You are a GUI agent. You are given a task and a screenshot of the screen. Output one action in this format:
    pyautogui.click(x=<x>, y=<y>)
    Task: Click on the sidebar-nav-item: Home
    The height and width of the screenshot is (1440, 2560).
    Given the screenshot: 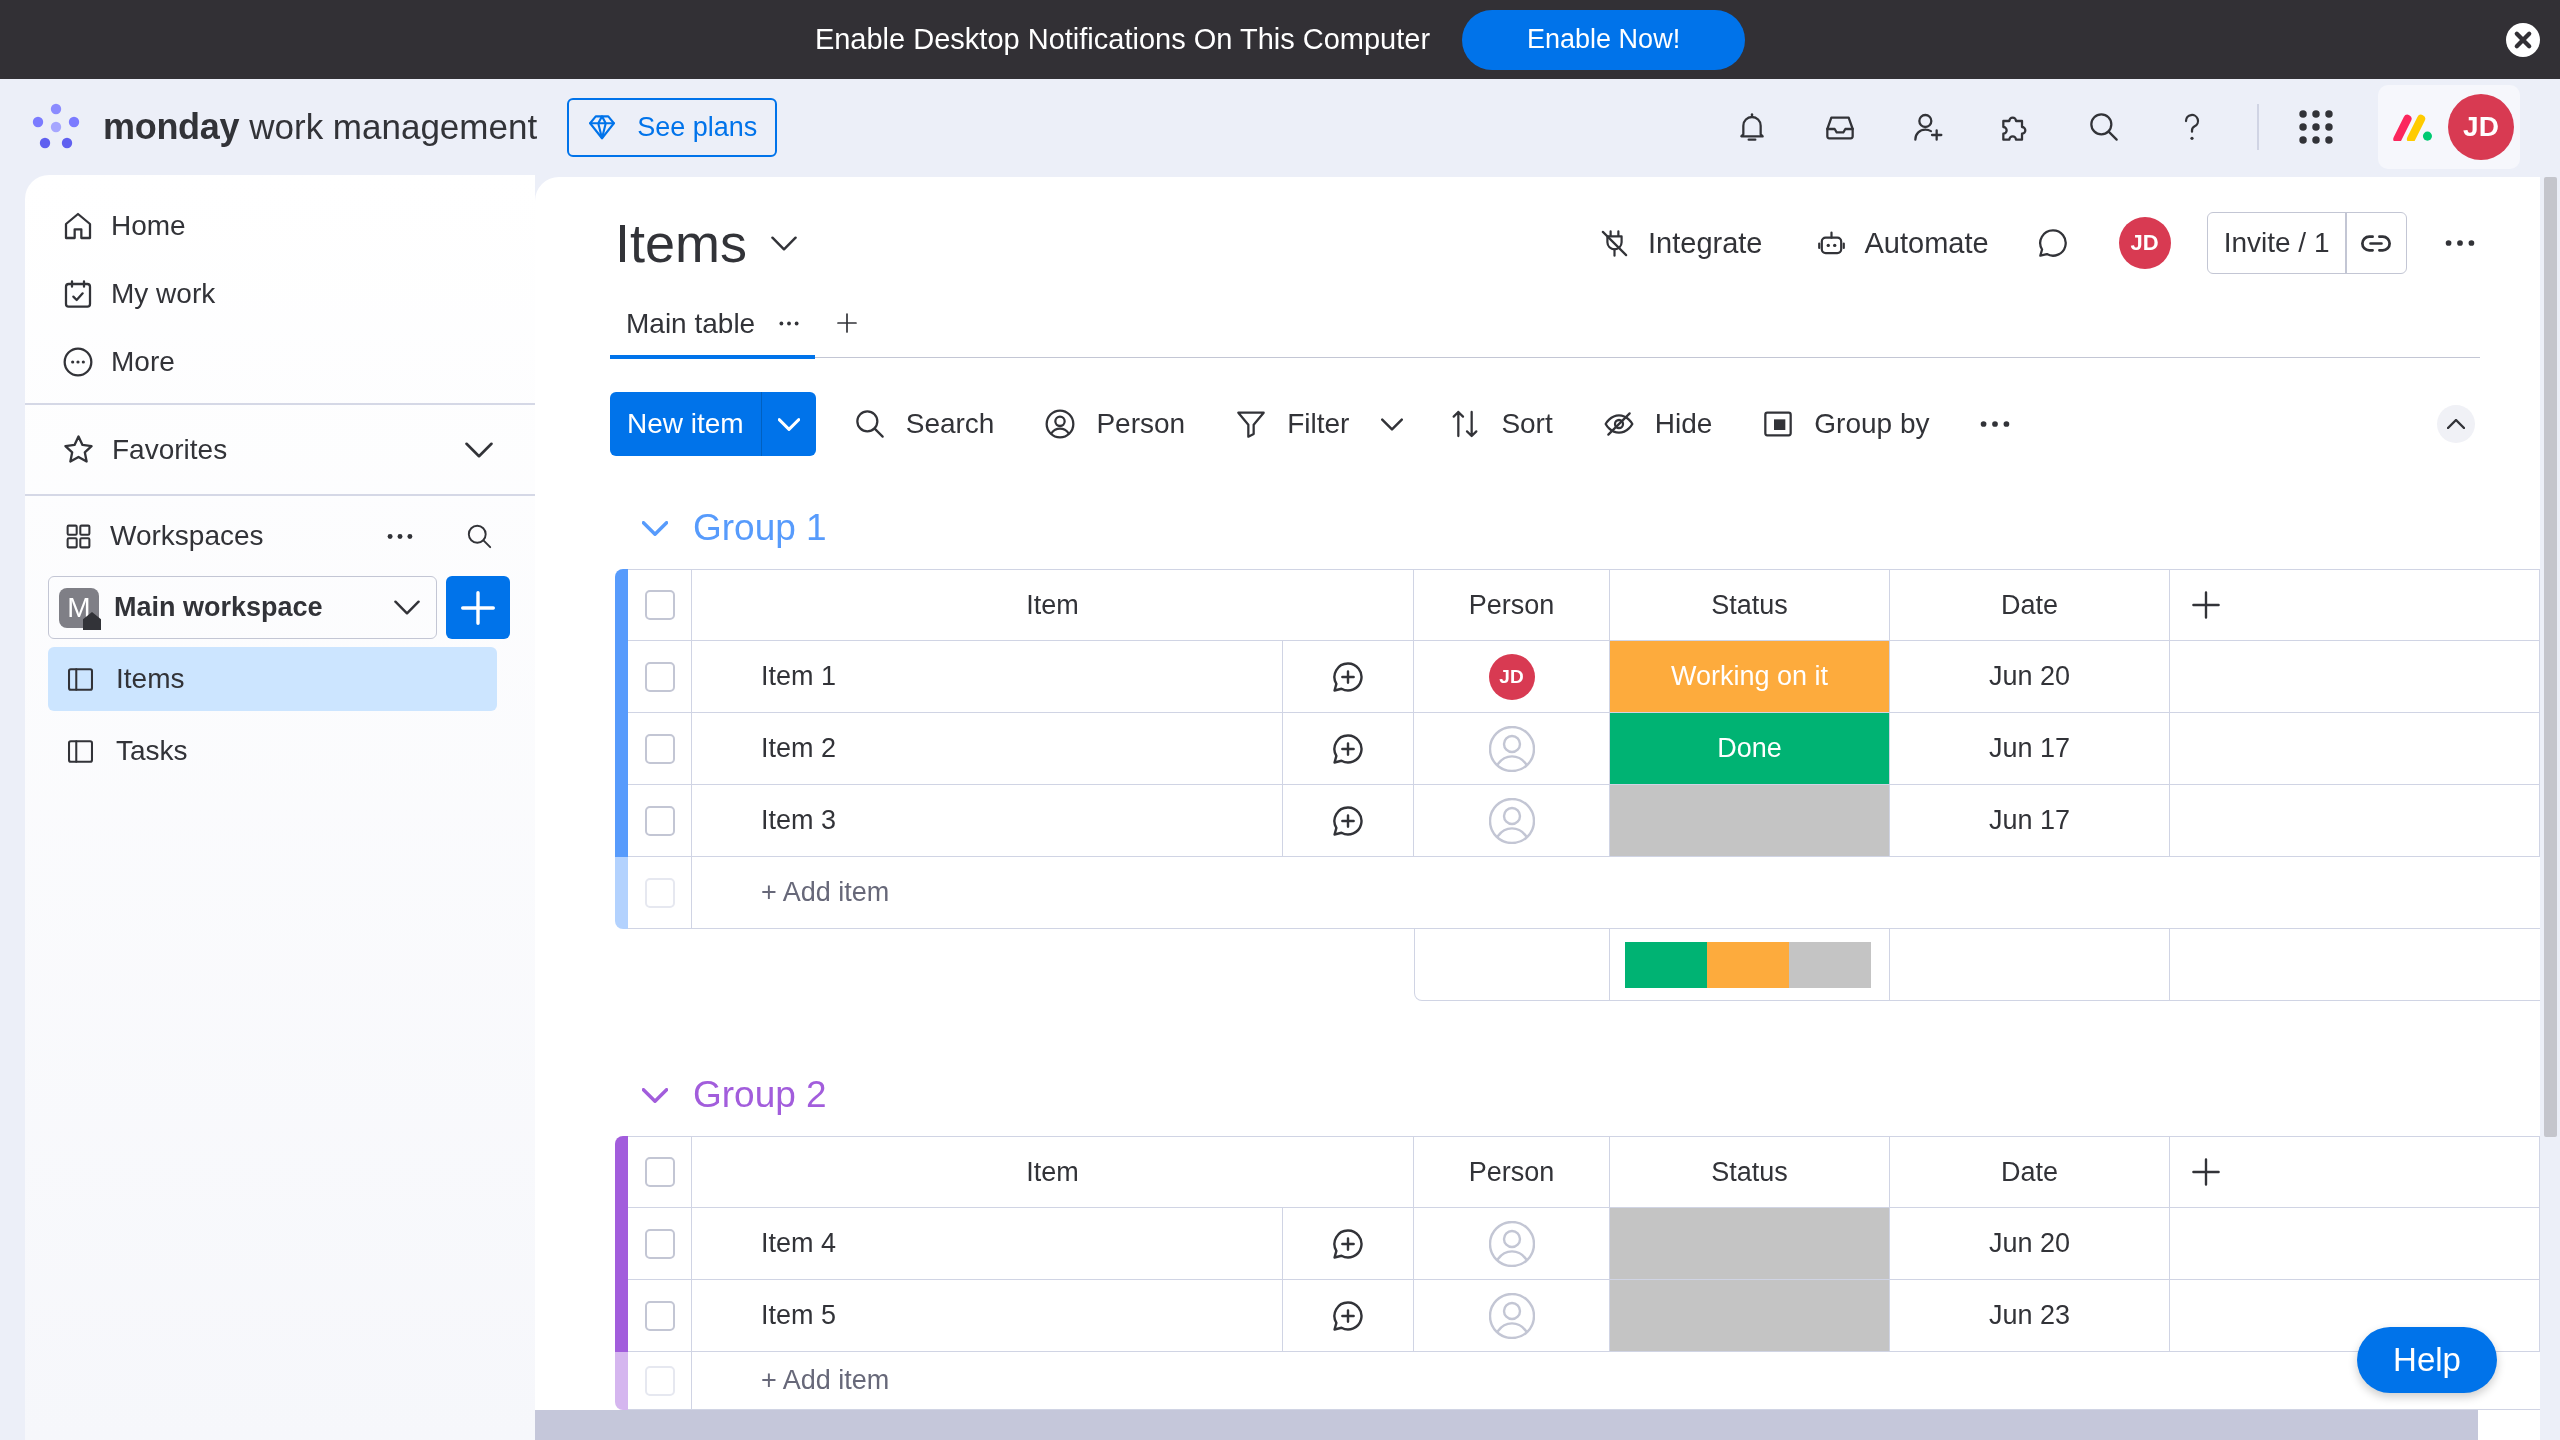 What is the action you would take?
    pyautogui.click(x=270, y=226)
    